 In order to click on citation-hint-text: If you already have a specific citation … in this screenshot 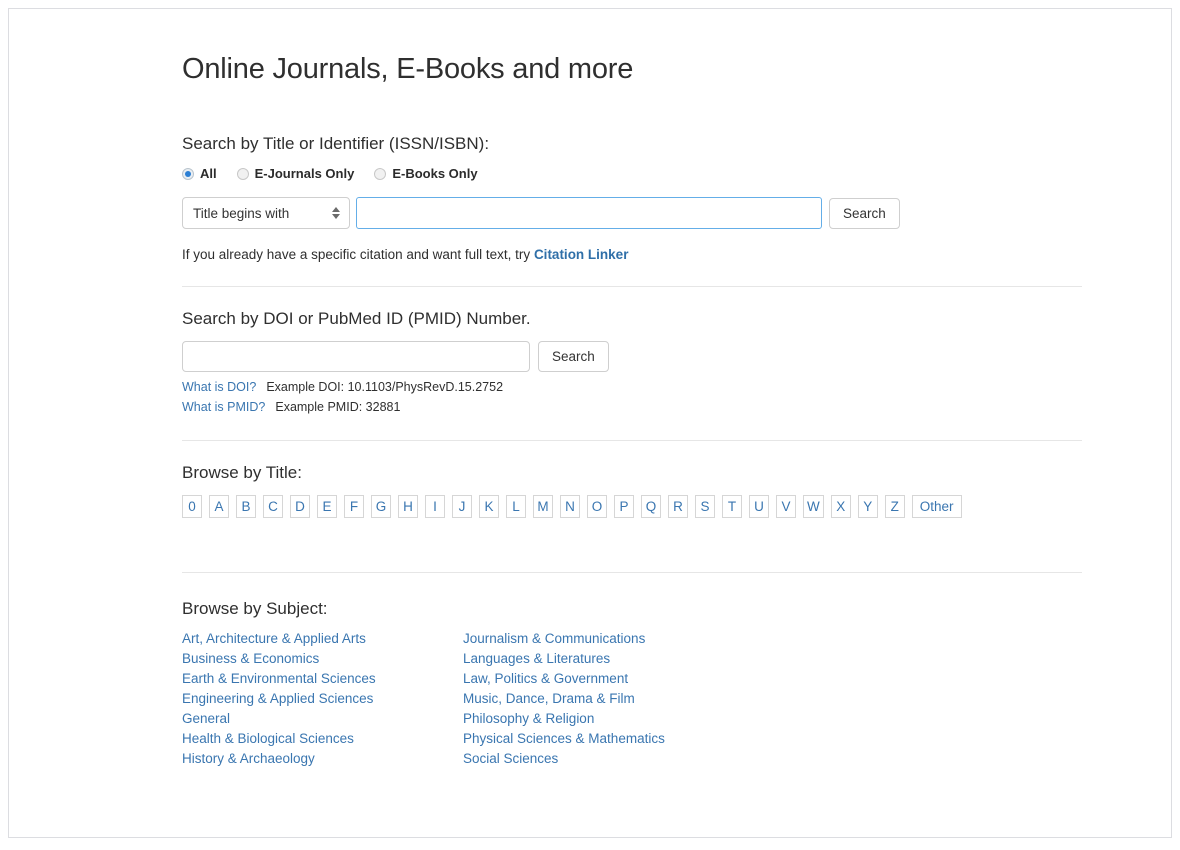, I will do `click(358, 254)`.